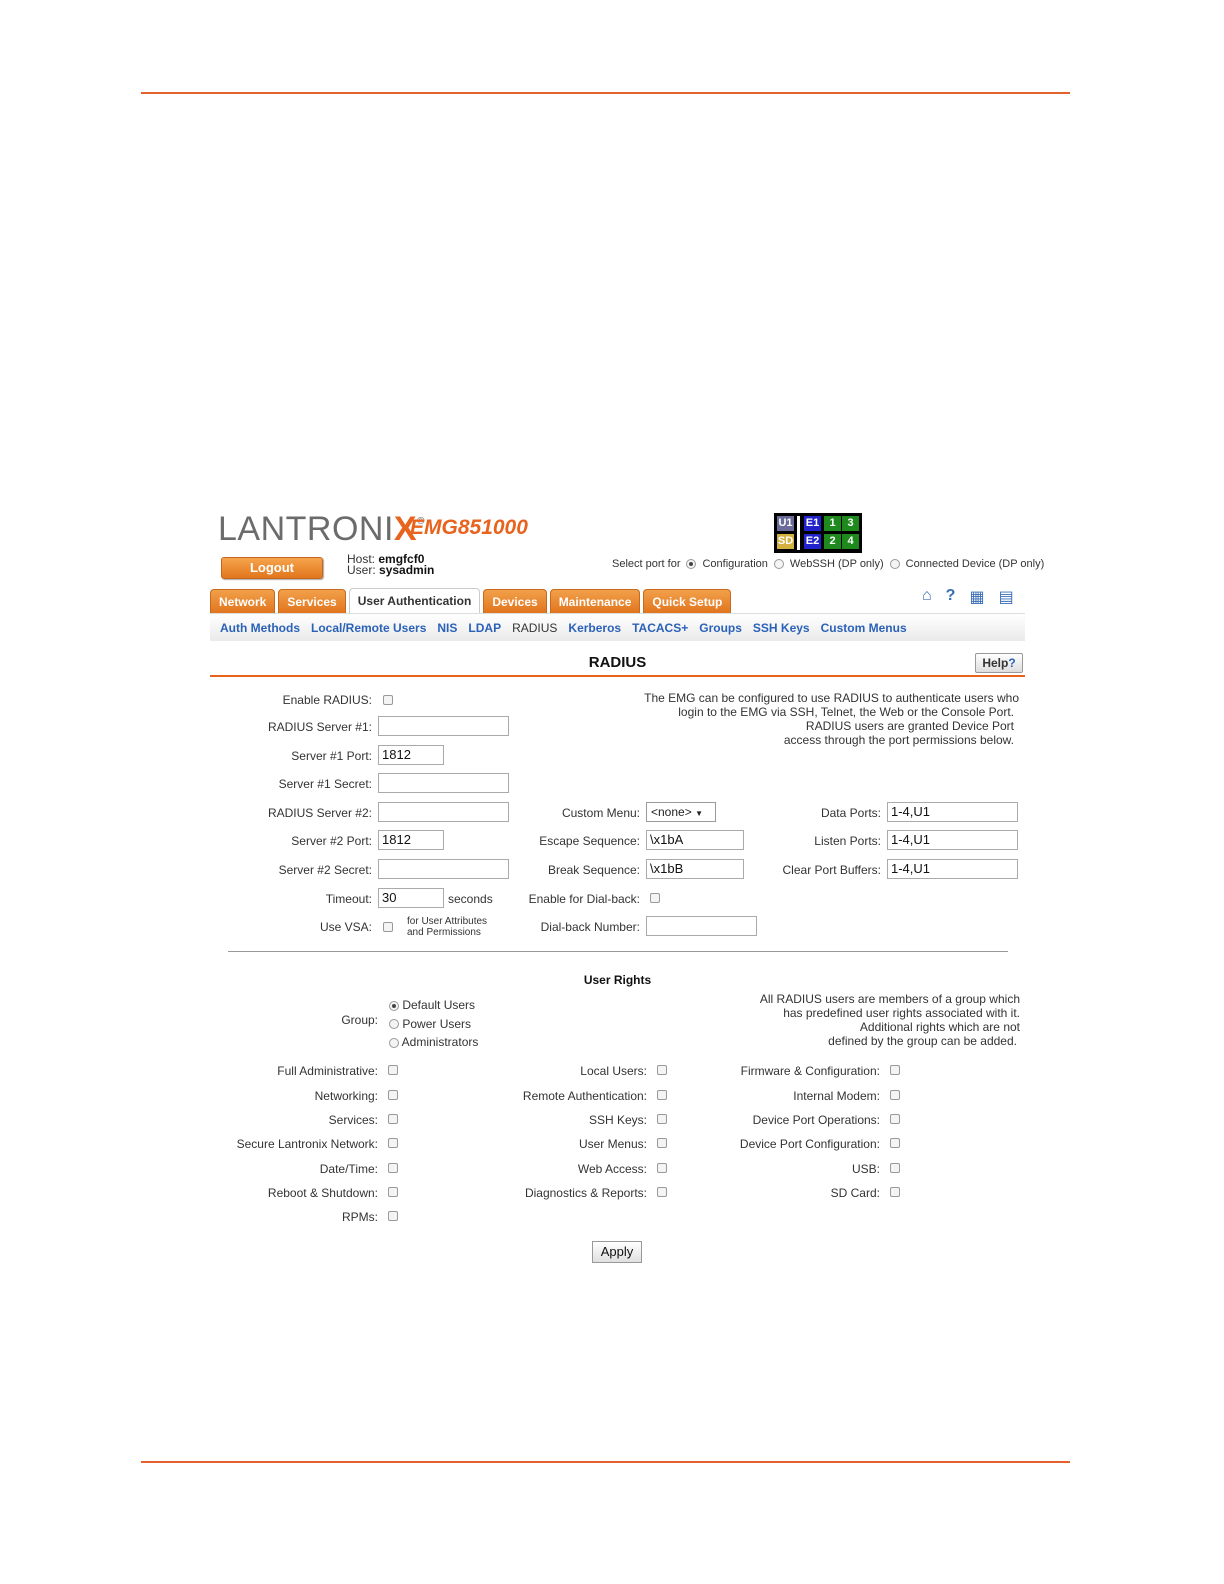 The height and width of the screenshot is (1584, 1224). I want to click on dialback-checkbox, so click(655, 898).